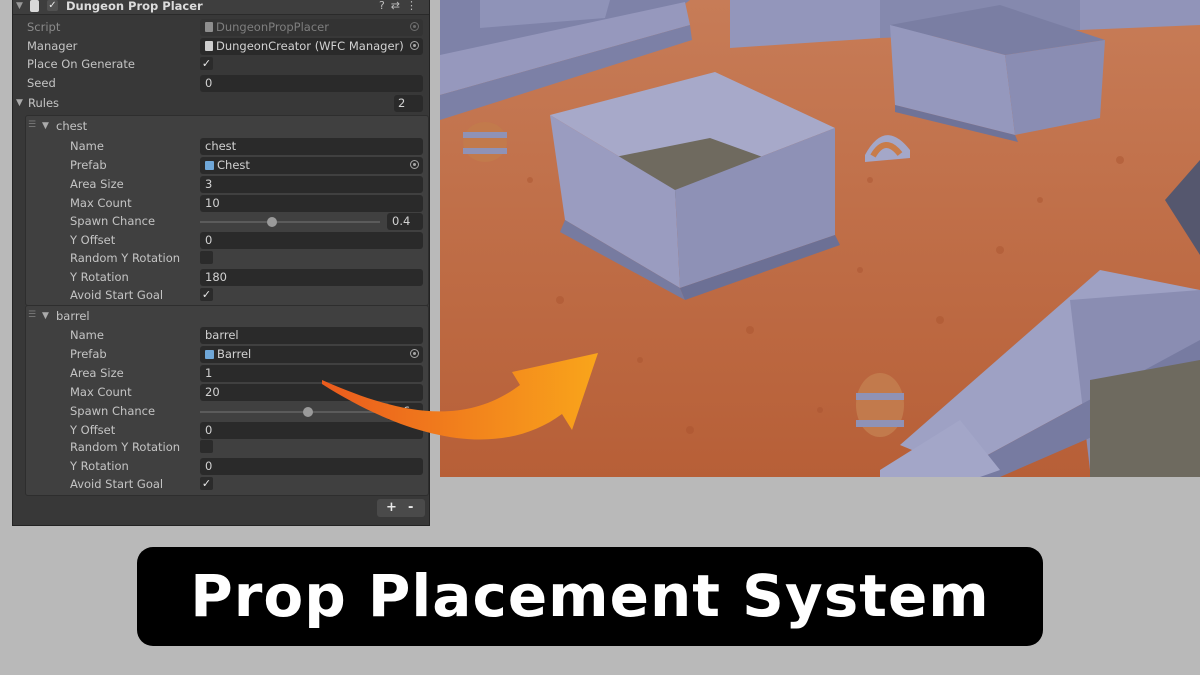 This screenshot has height=675, width=1200. I want to click on rules-foldout-arrow-icon: ▼, so click(19, 103).